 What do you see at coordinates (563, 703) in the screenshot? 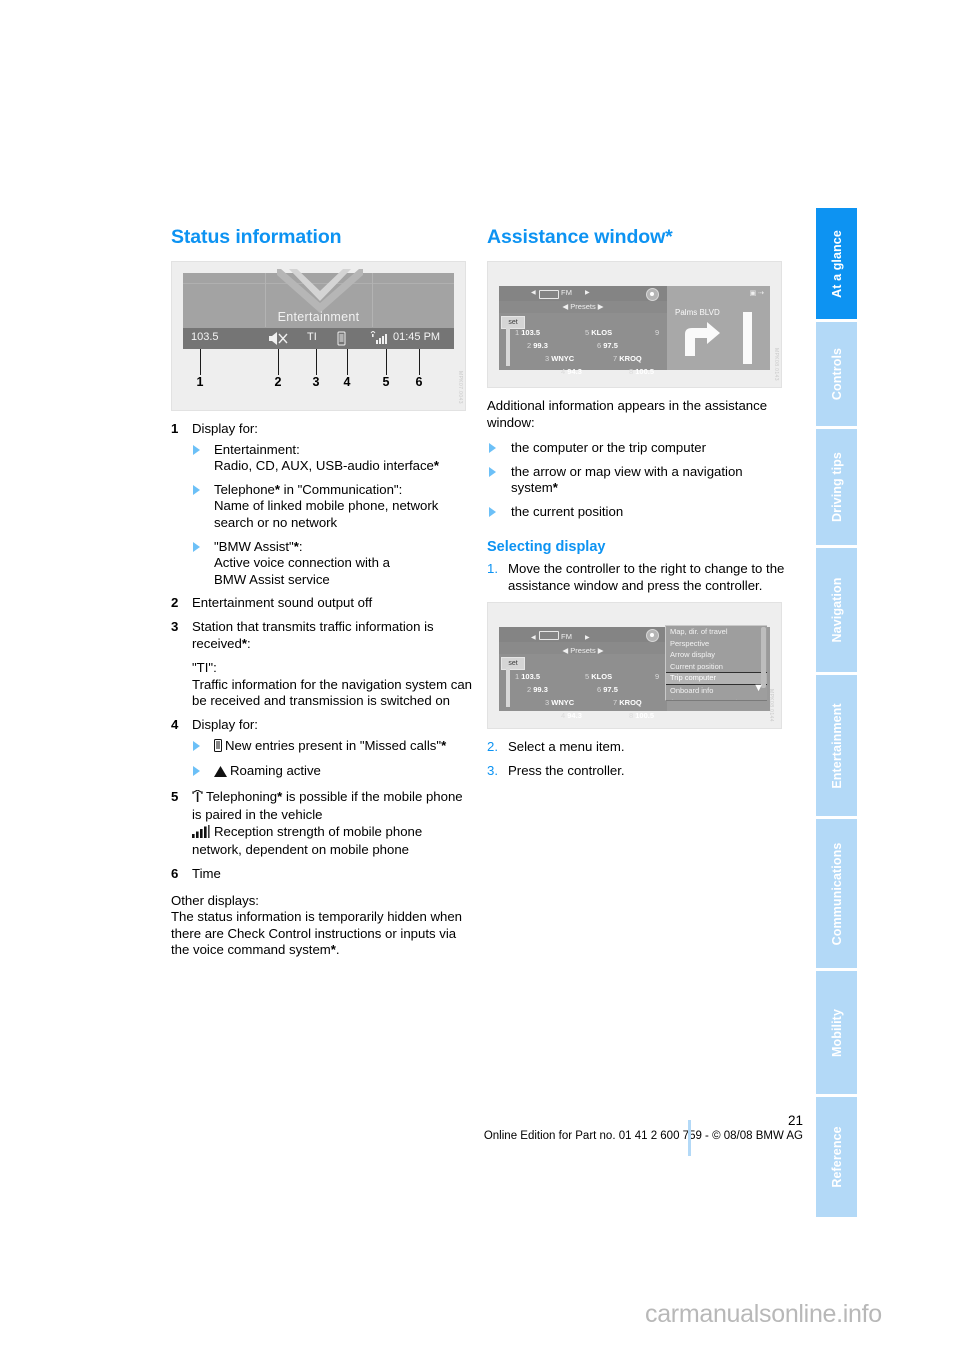
I see `preset-name: WNYC` at bounding box center [563, 703].